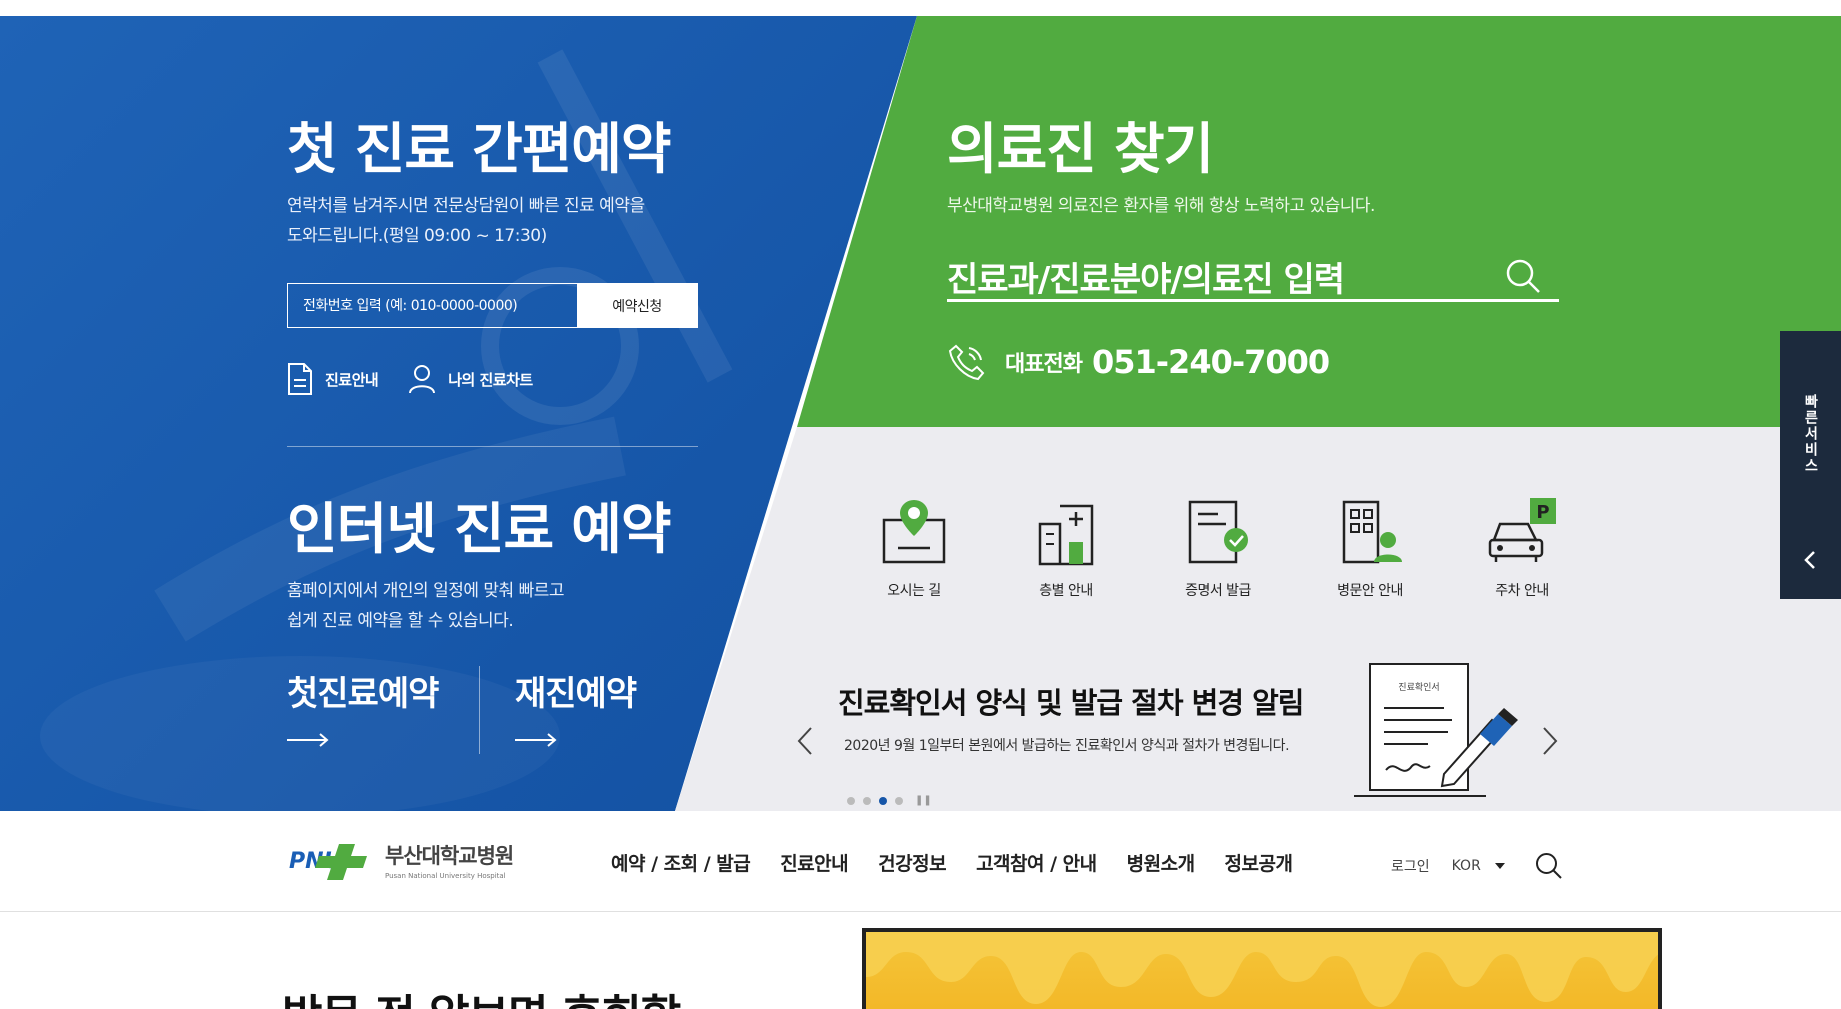 The width and height of the screenshot is (1841, 1009). What do you see at coordinates (1372, 532) in the screenshot?
I see `visit-building-icon` at bounding box center [1372, 532].